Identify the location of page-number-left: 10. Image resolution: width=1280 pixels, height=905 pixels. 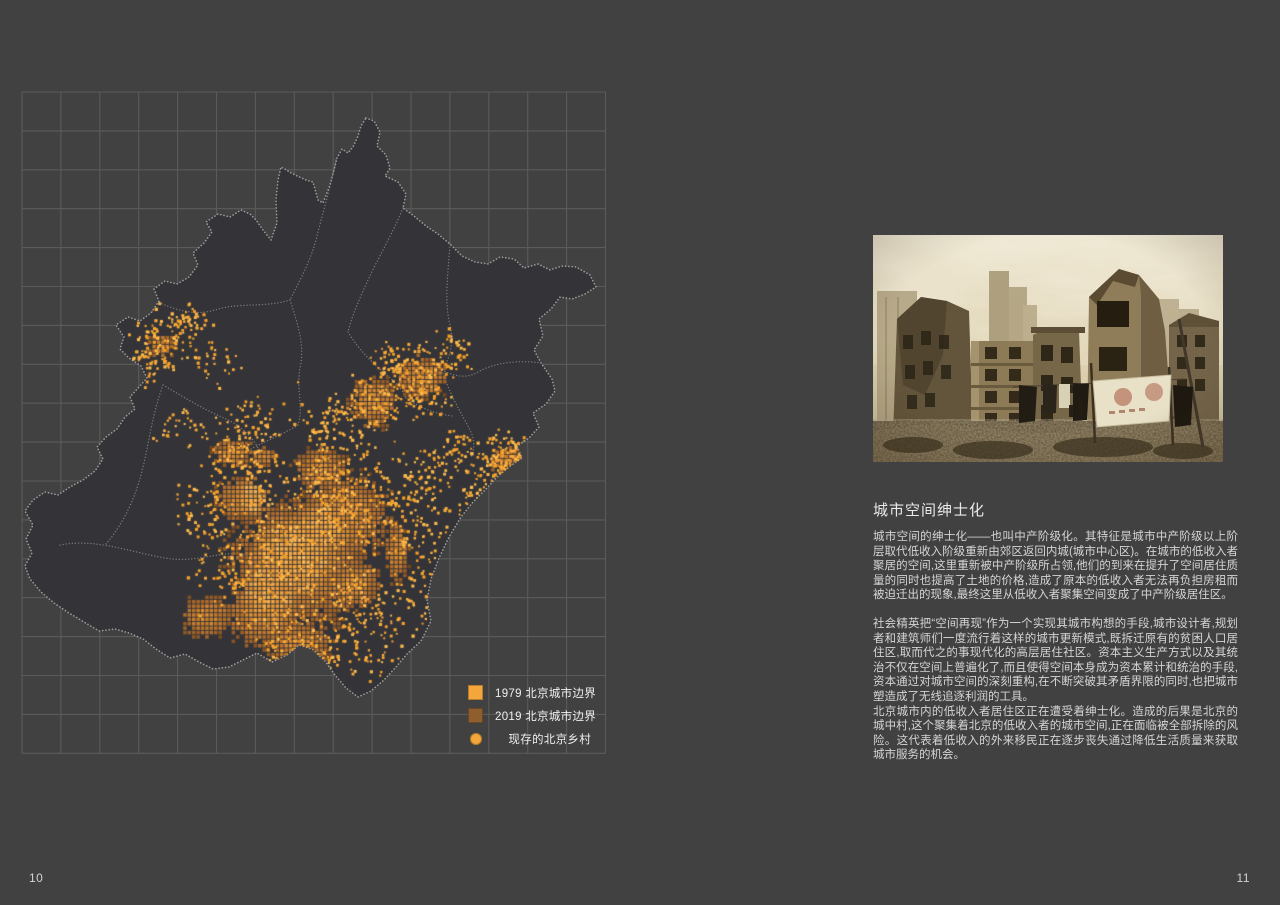
(36, 878).